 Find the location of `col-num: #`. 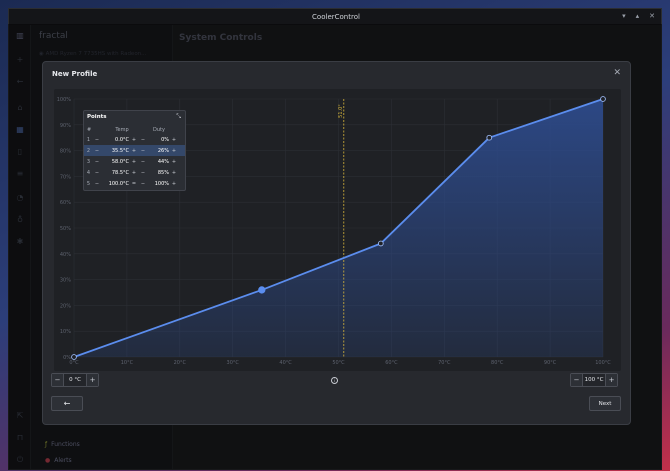

col-num: # is located at coordinates (89, 130).